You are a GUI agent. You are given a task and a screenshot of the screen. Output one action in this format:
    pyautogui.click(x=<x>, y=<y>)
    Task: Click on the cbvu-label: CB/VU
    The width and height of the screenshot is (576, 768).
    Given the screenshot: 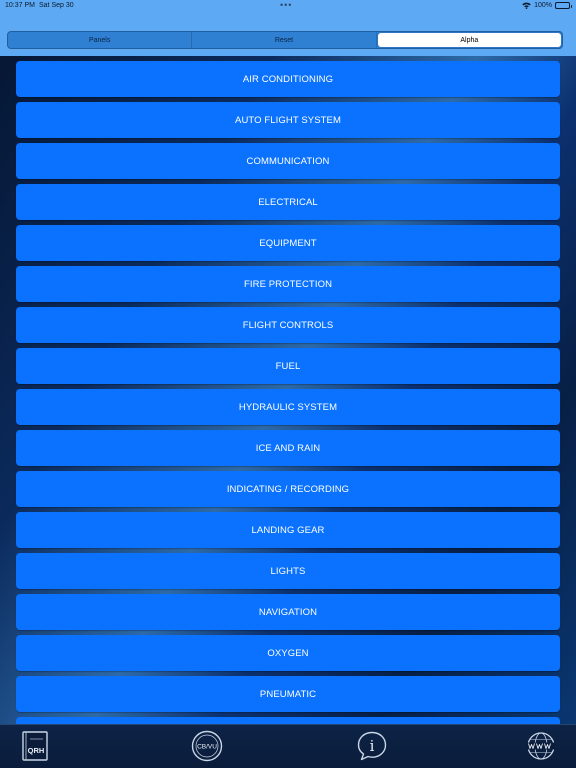 What is the action you would take?
    pyautogui.click(x=207, y=747)
    